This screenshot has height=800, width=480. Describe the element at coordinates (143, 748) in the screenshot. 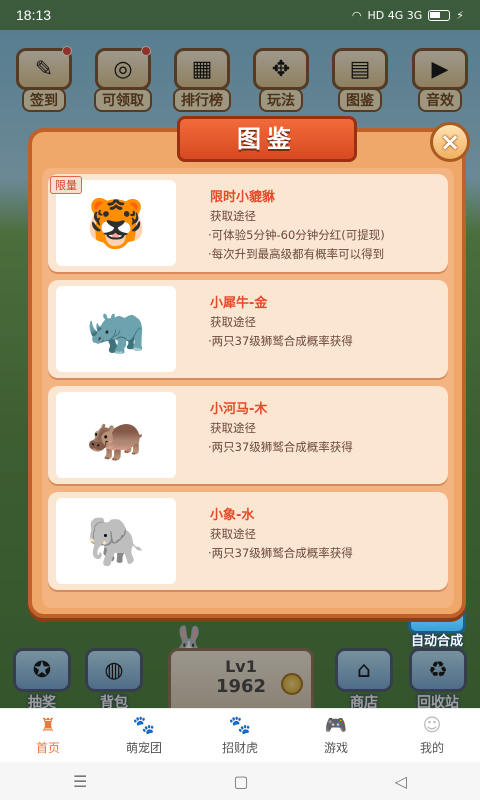

I see `nav-label: 萌宠团` at that location.